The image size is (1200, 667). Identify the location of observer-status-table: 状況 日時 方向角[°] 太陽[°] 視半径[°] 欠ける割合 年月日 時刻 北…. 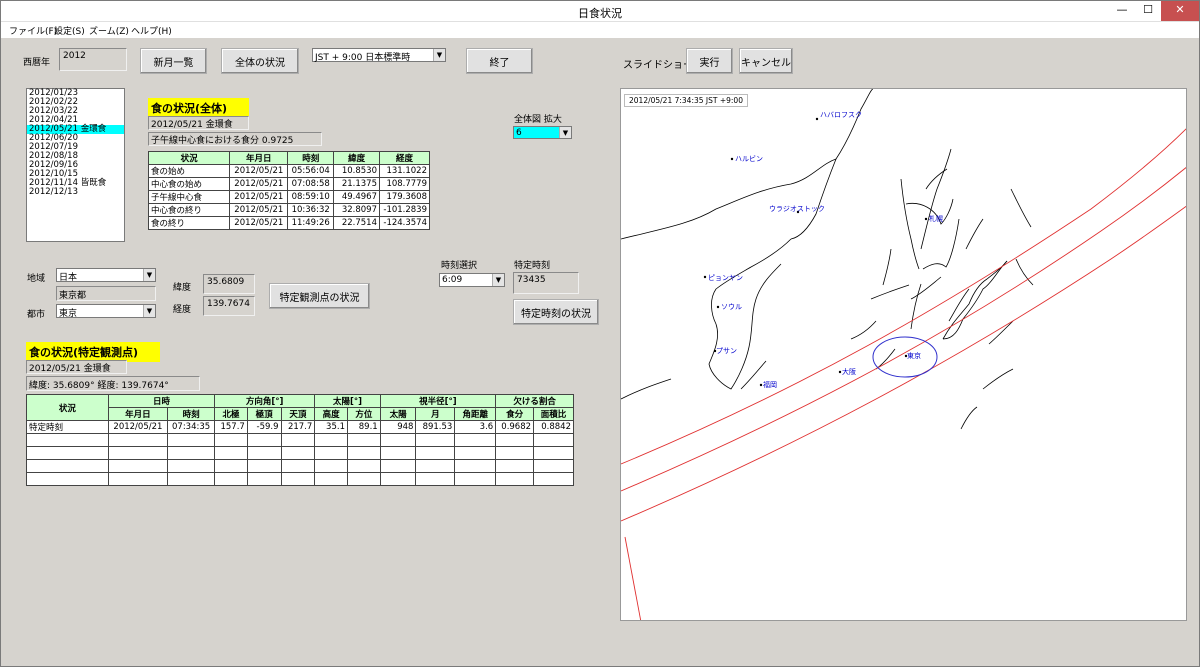
(300, 440).